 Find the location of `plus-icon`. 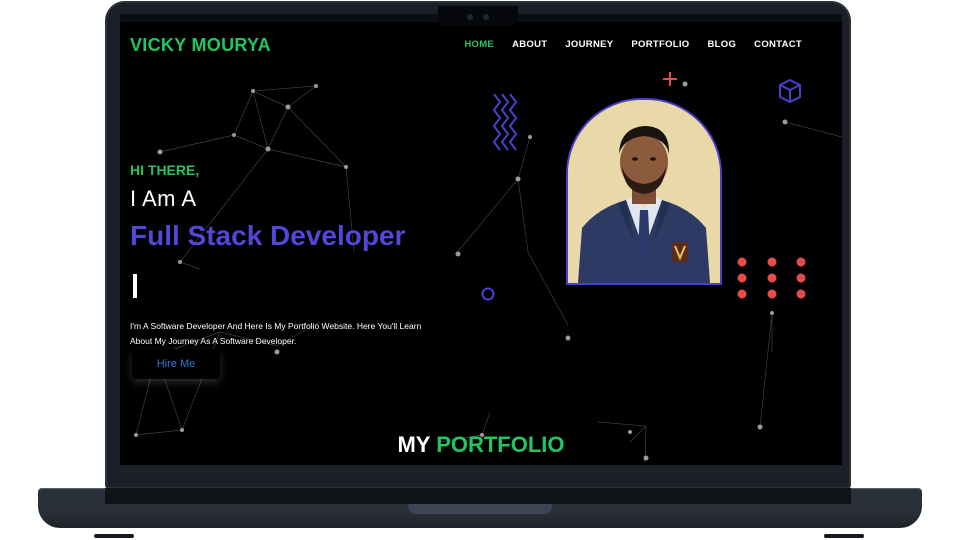

plus-icon is located at coordinates (670, 79).